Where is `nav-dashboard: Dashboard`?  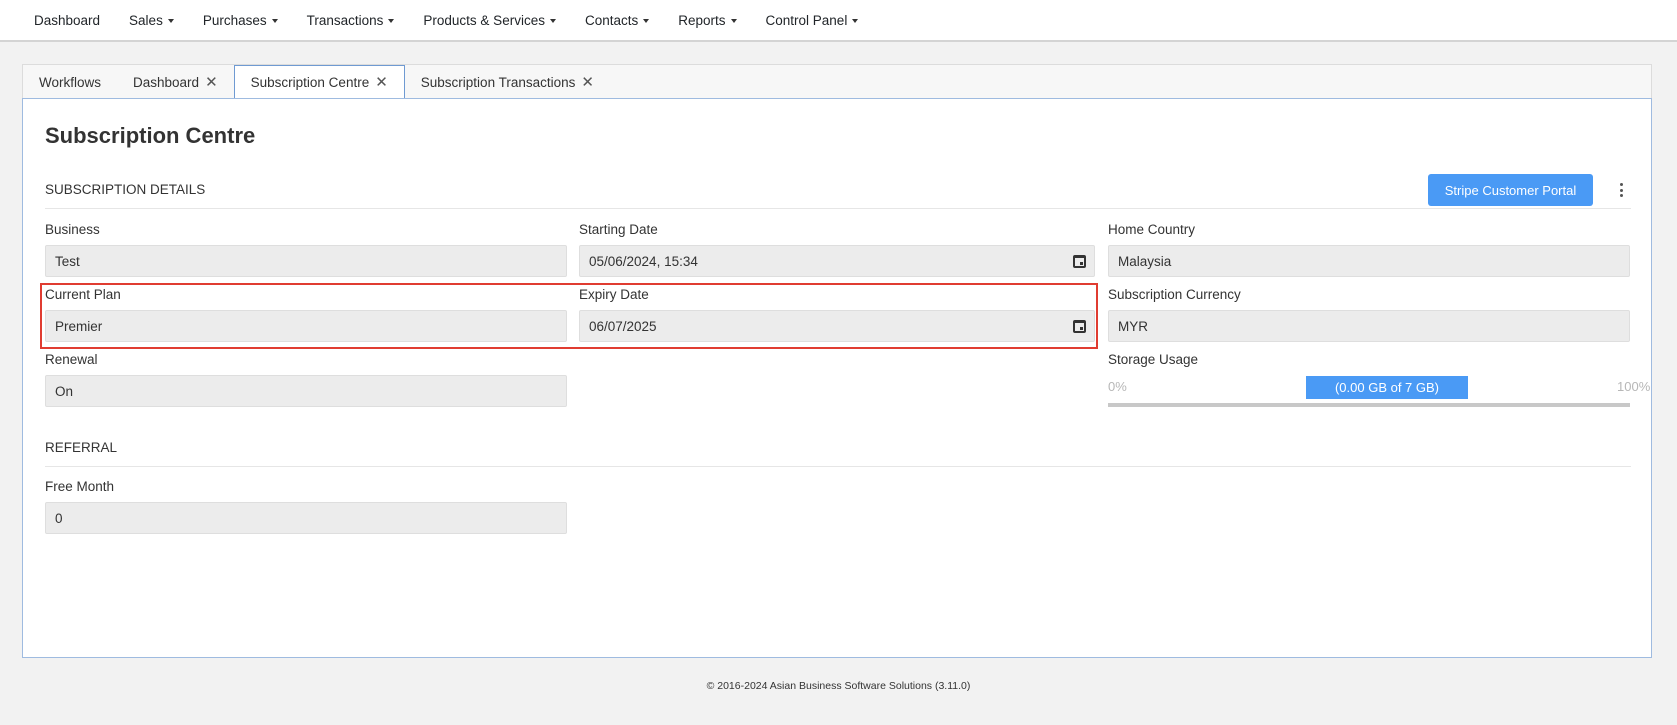 nav-dashboard: Dashboard is located at coordinates (67, 20).